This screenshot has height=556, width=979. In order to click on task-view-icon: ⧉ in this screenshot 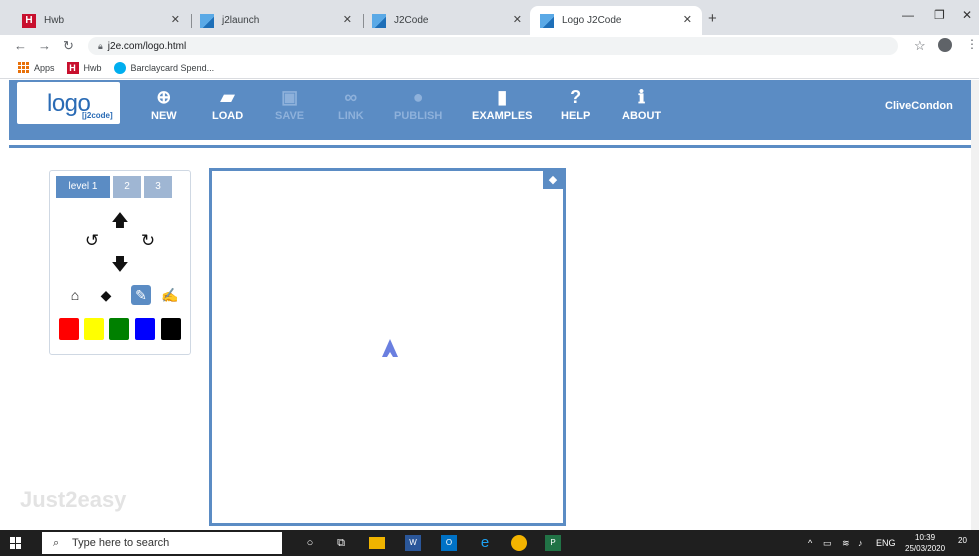, I will do `click(341, 543)`.